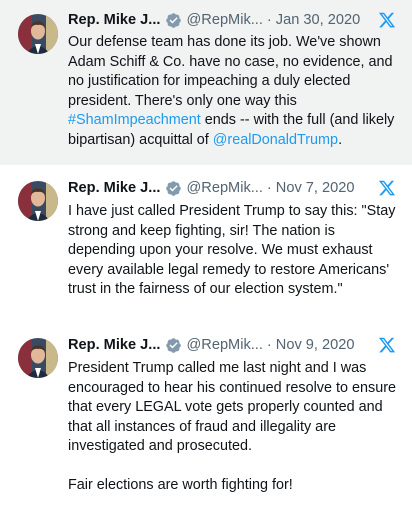  What do you see at coordinates (275, 140) in the screenshot?
I see `mention-link: @realDonaldTrump` at bounding box center [275, 140].